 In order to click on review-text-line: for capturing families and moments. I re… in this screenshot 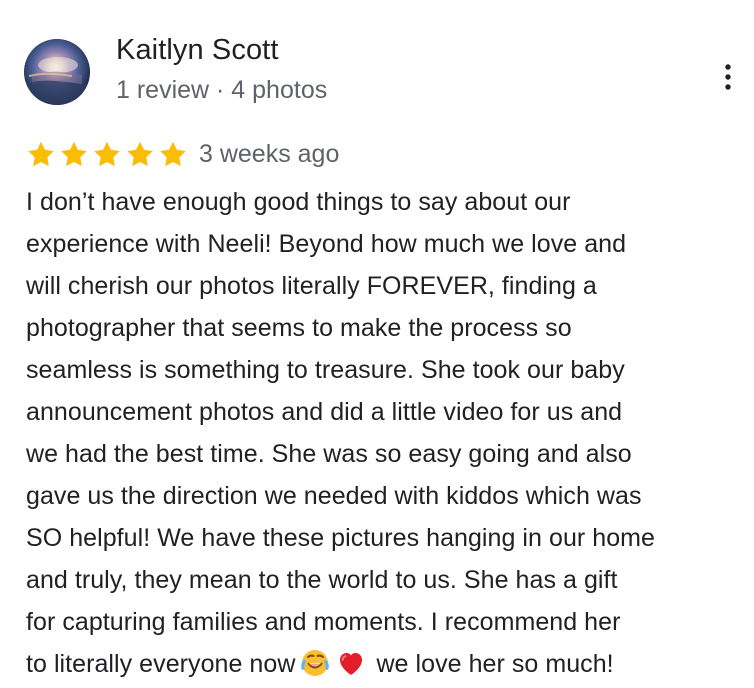, I will do `click(323, 622)`.